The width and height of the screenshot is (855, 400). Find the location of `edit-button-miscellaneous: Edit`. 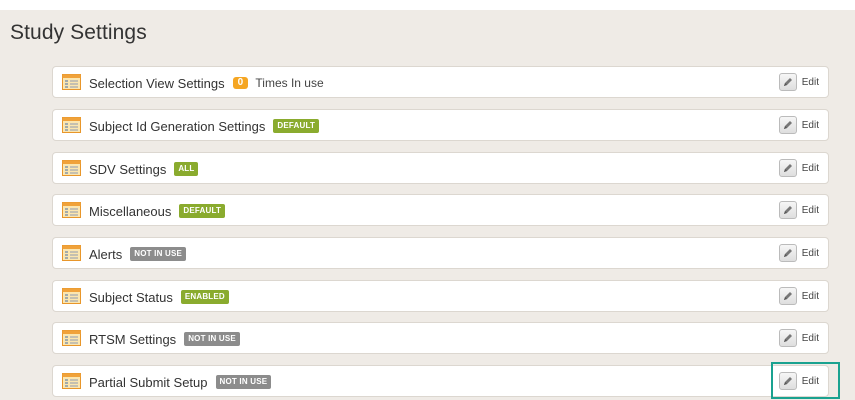

edit-button-miscellaneous: Edit is located at coordinates (798, 210).